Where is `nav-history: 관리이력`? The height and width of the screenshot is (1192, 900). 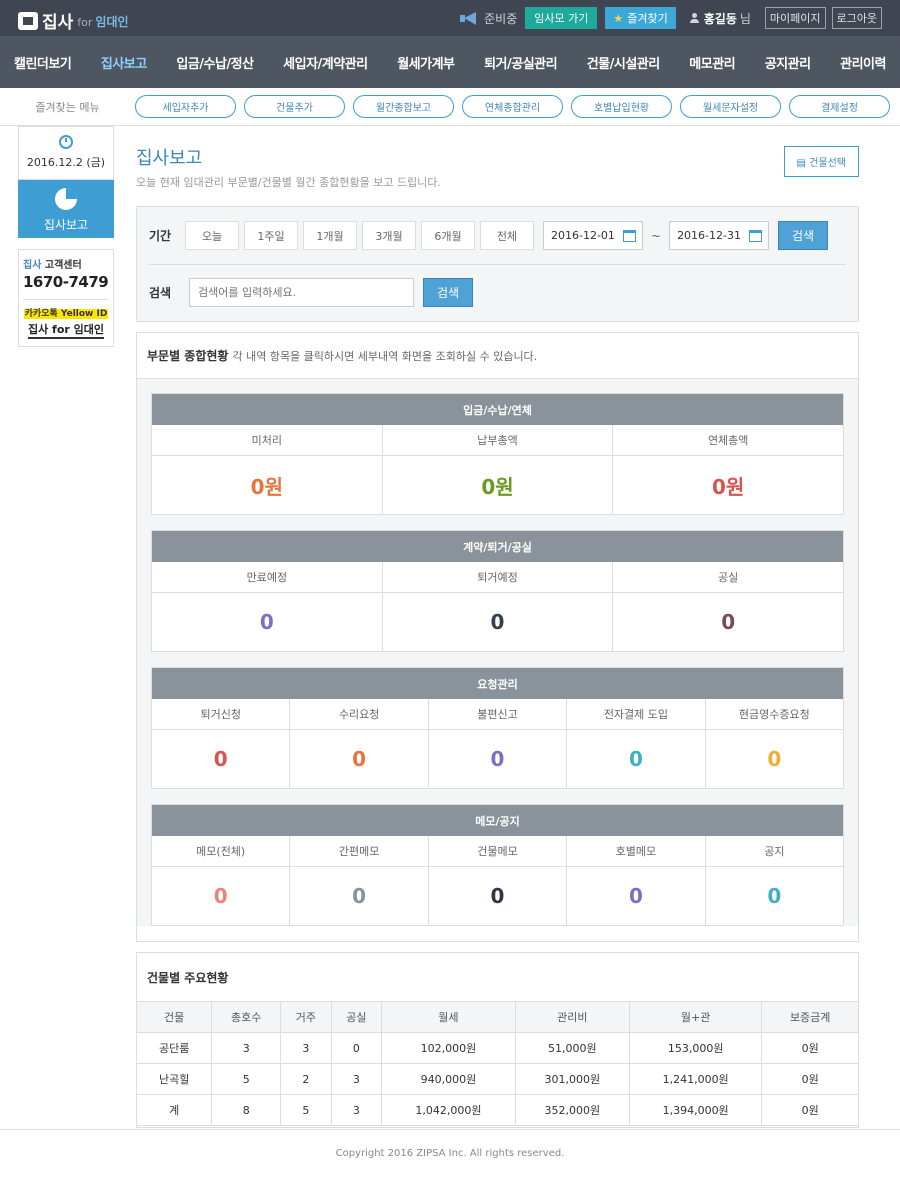 nav-history: 관리이력 is located at coordinates (863, 62).